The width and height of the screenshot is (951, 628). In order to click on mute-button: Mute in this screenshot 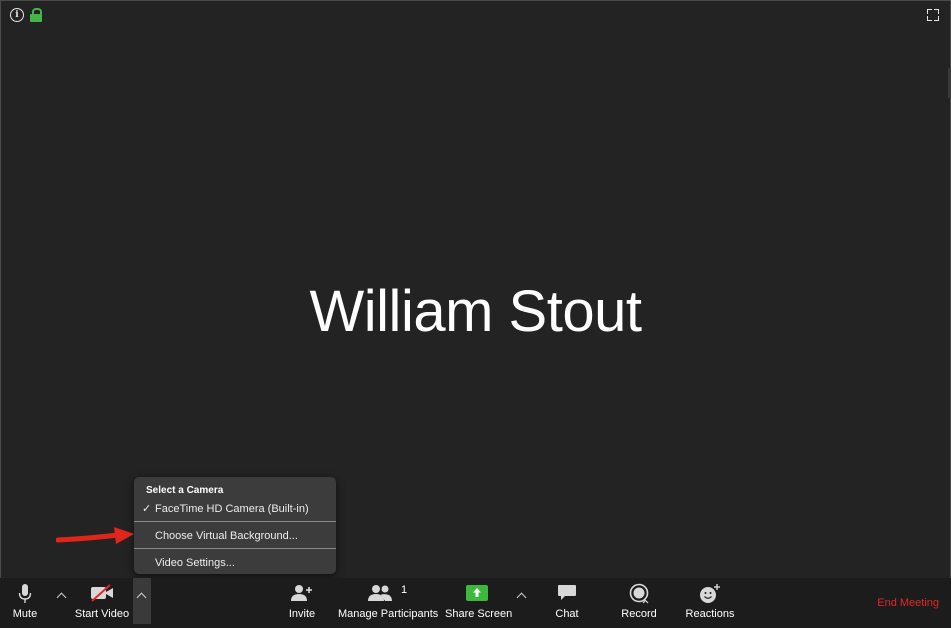, I will do `click(25, 603)`.